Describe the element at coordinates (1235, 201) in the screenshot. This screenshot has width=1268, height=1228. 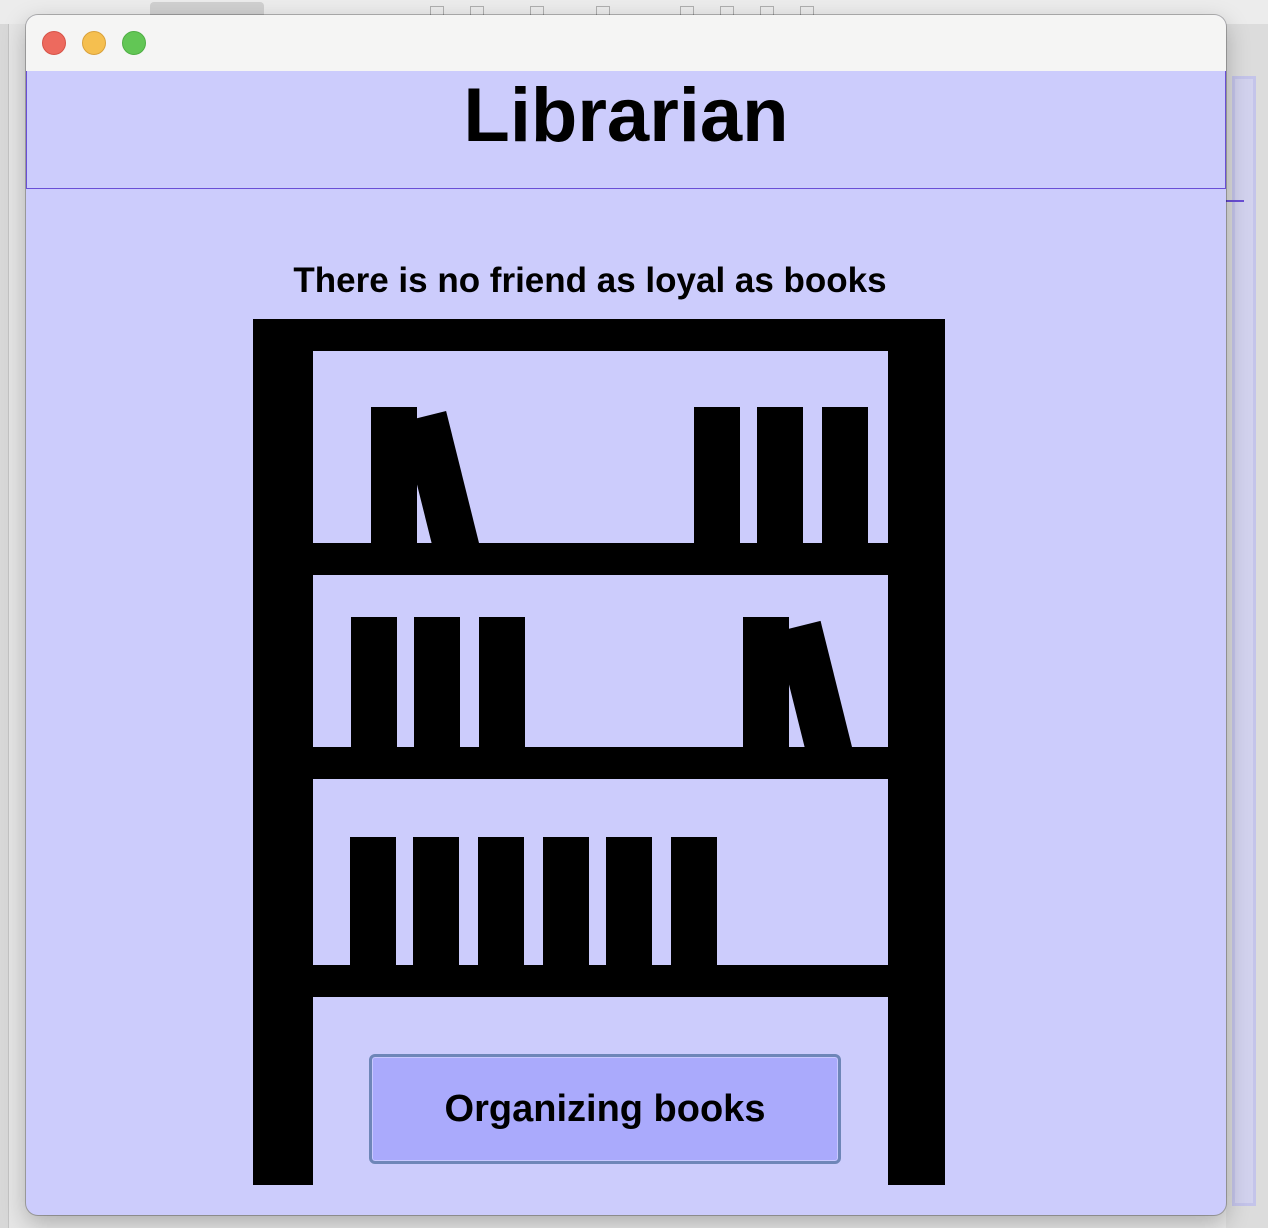
I see `background-right-divider` at that location.